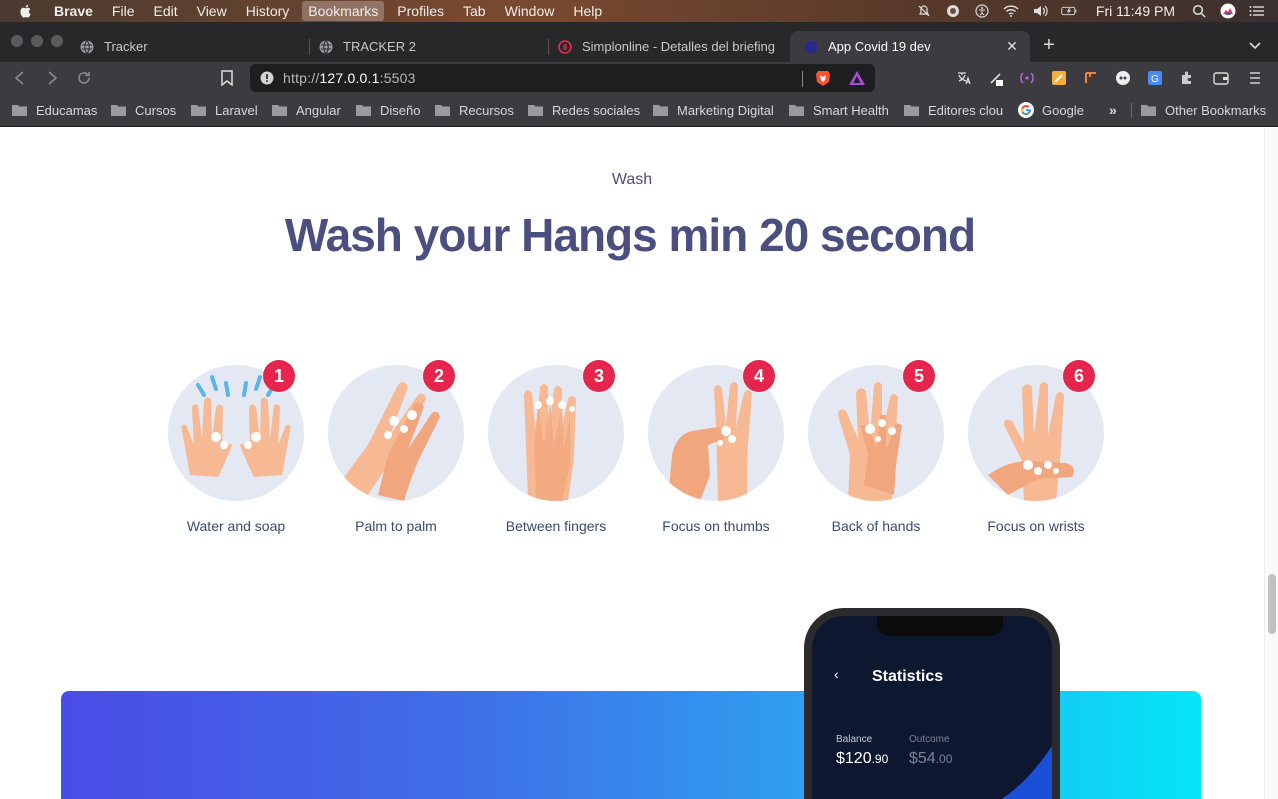 The image size is (1278, 799). What do you see at coordinates (759, 376) in the screenshot?
I see `step-number-badge: 4` at bounding box center [759, 376].